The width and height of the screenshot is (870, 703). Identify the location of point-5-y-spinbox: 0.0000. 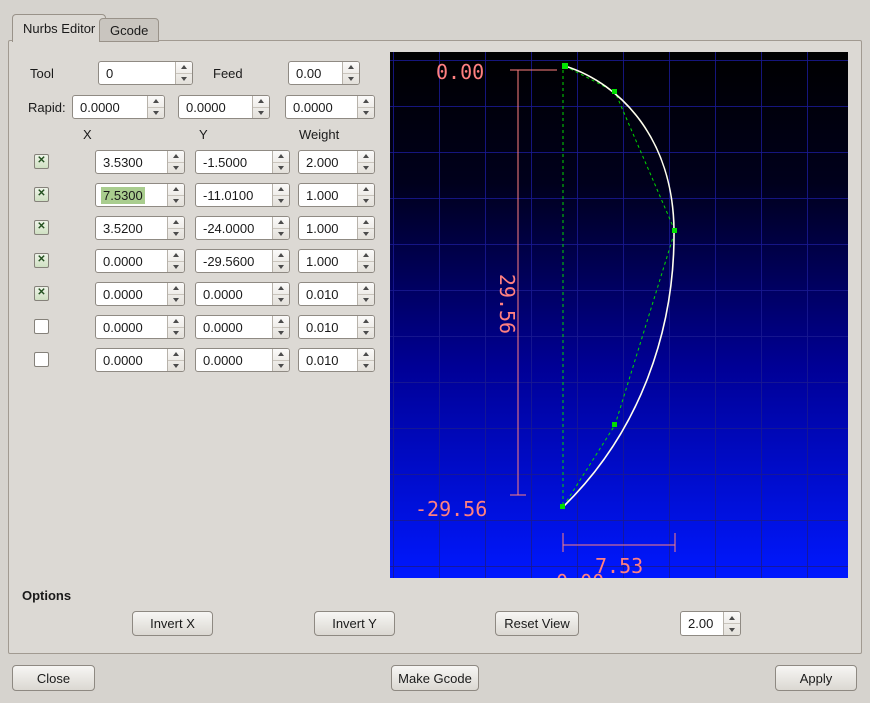
(242, 294).